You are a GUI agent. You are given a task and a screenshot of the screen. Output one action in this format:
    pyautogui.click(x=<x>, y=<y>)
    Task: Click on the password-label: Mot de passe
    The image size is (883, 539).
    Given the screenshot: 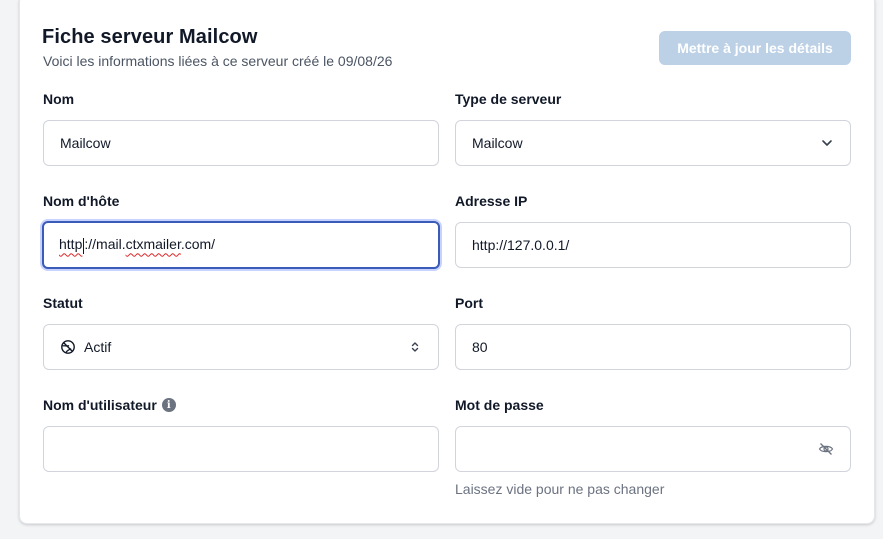 What is the action you would take?
    pyautogui.click(x=499, y=405)
    